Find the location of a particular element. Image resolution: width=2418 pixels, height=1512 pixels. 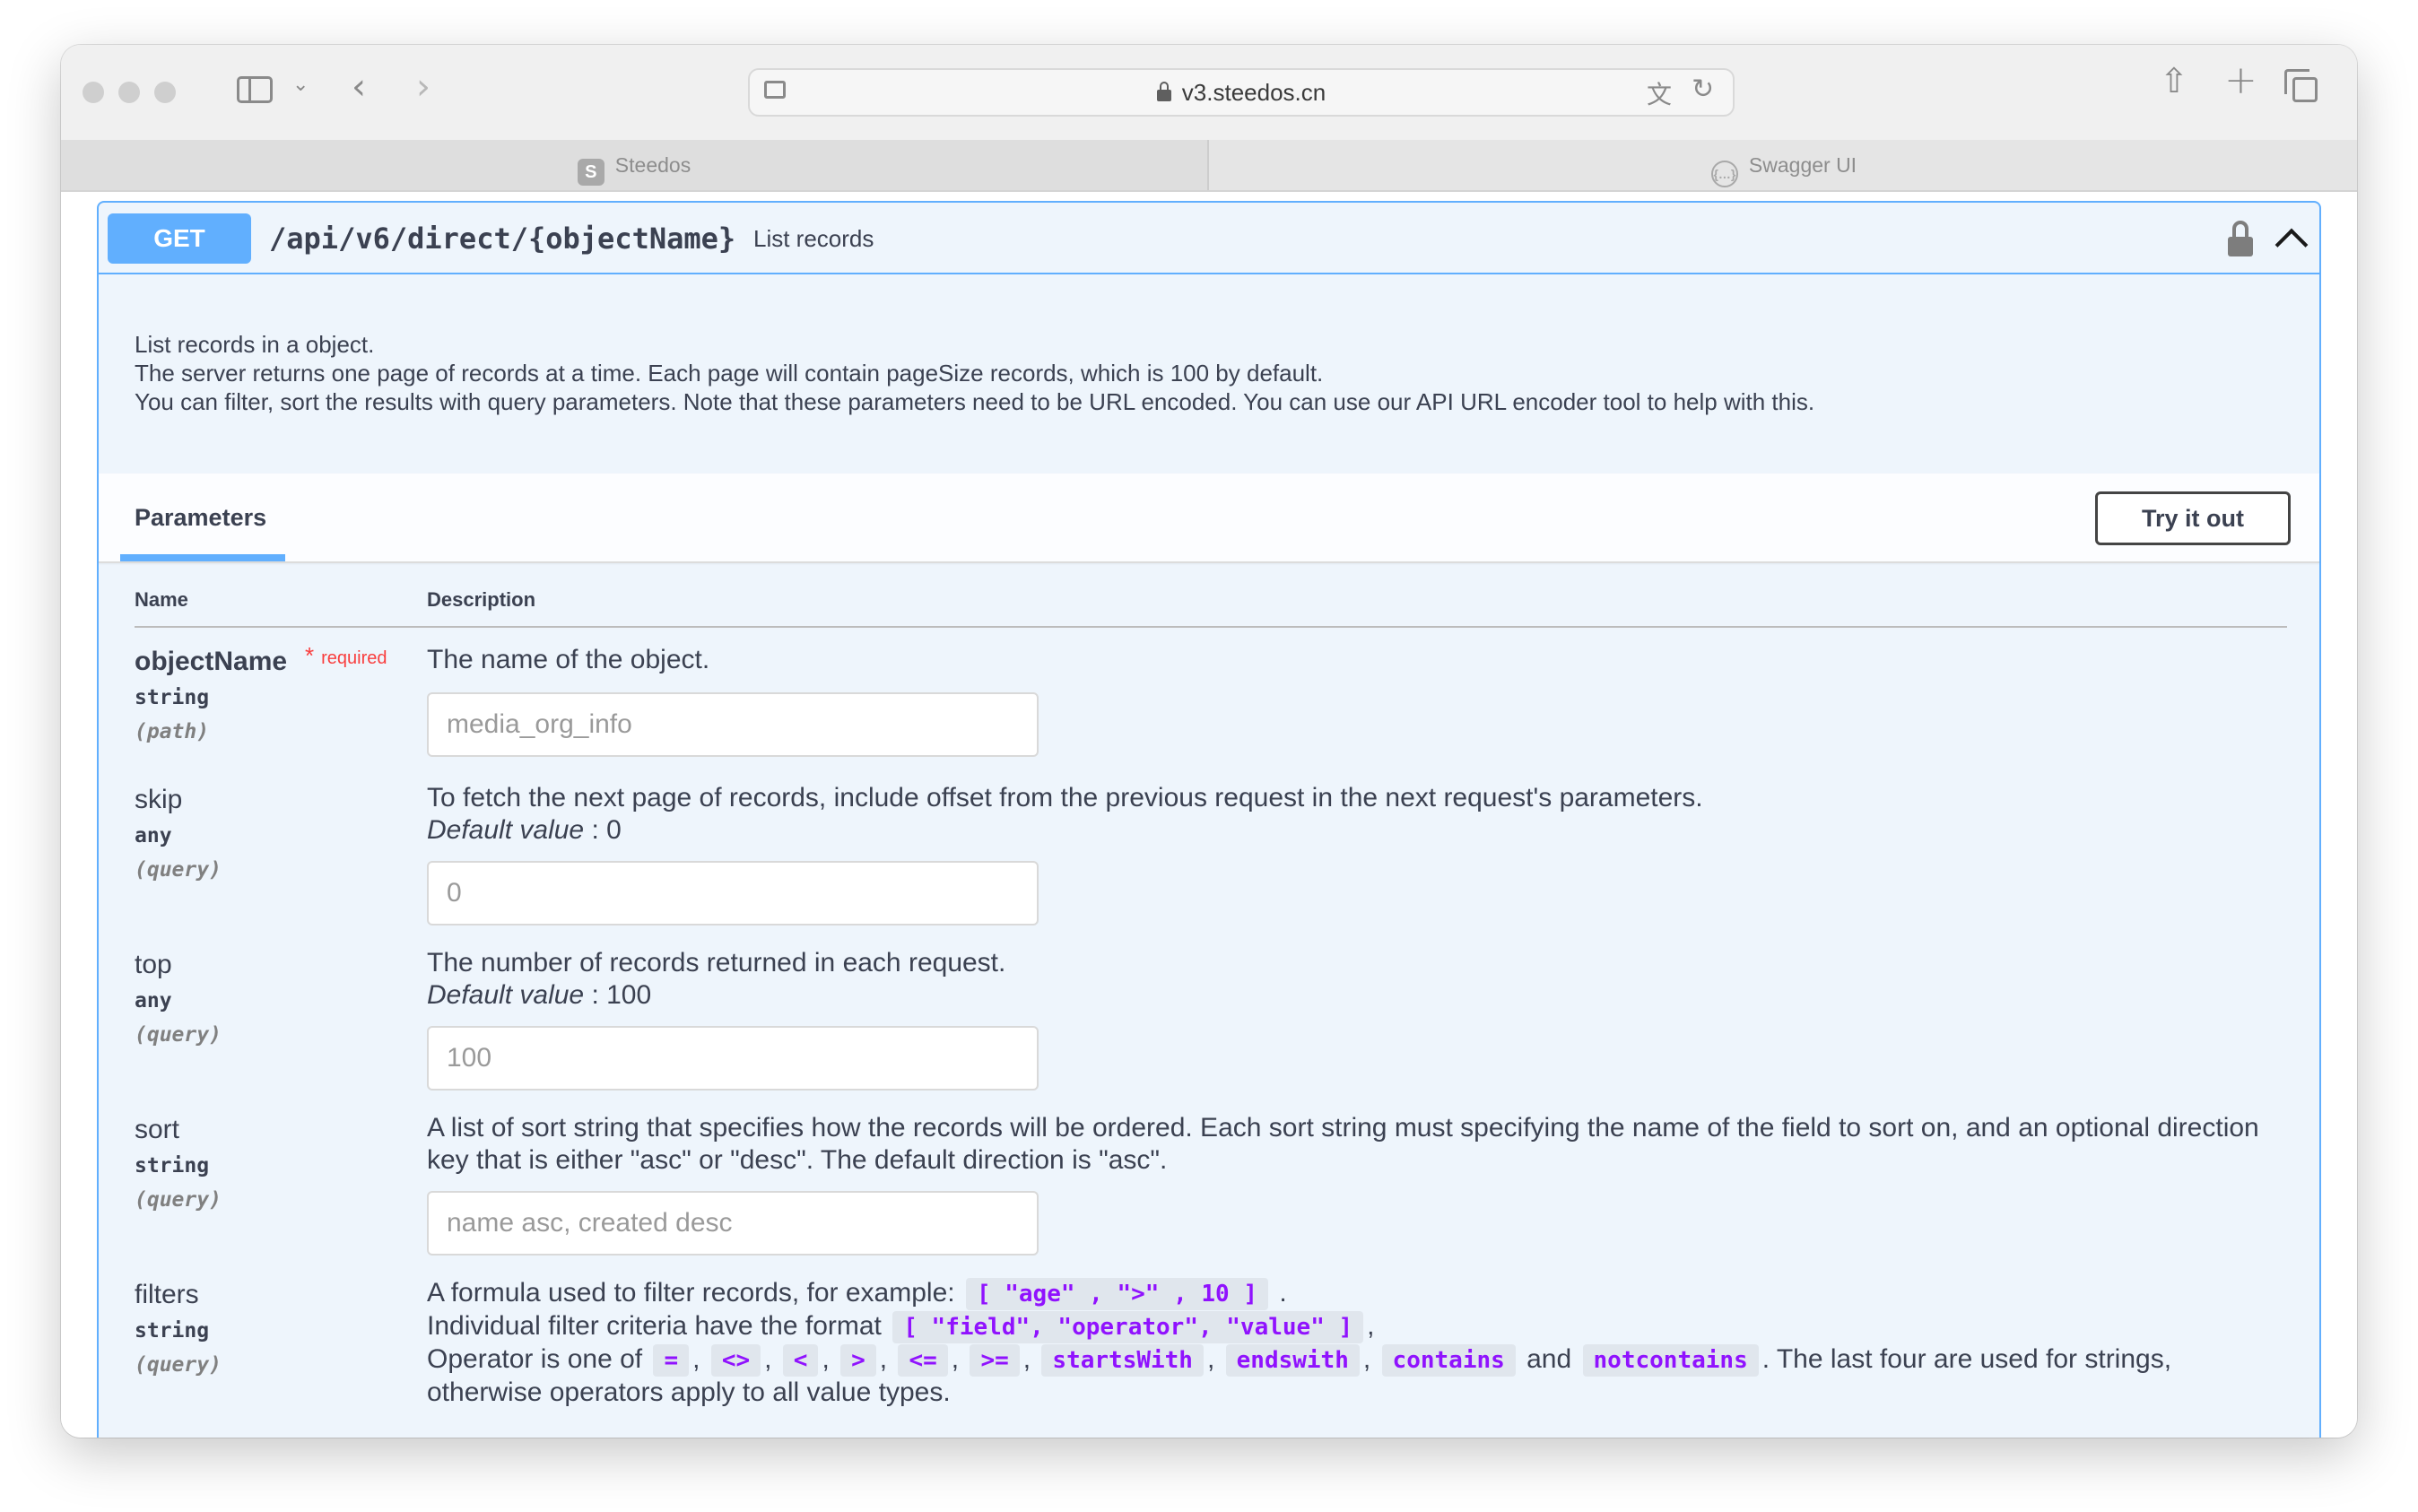

try-it-out-button: Try it out is located at coordinates (2193, 518).